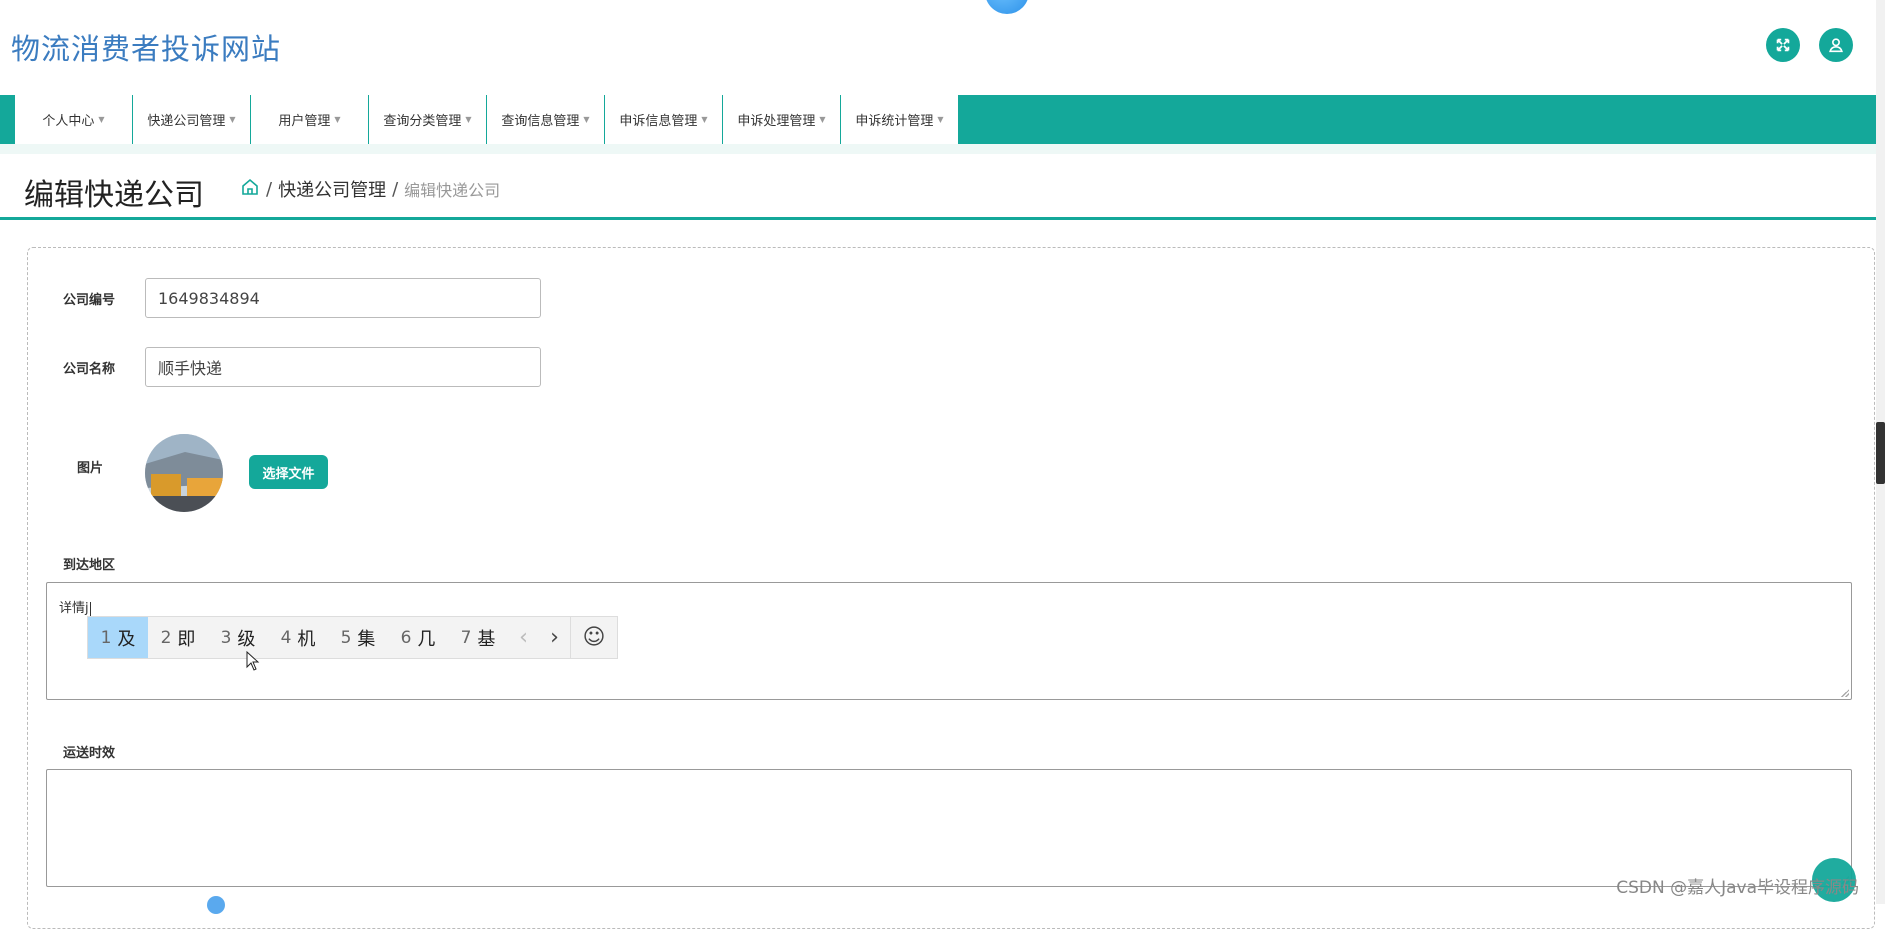 The height and width of the screenshot is (929, 1885). What do you see at coordinates (466, 637) in the screenshot?
I see `candidate-index: 7` at bounding box center [466, 637].